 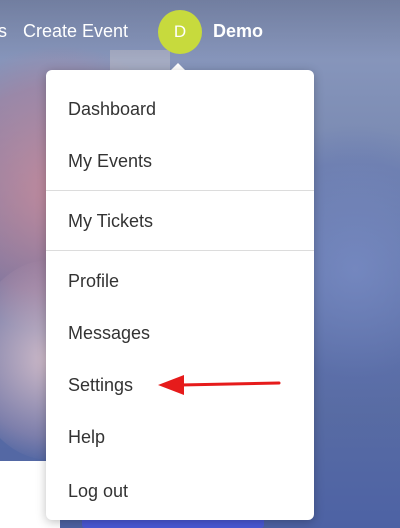 What do you see at coordinates (101, 384) in the screenshot?
I see `menu-item-label: Settings` at bounding box center [101, 384].